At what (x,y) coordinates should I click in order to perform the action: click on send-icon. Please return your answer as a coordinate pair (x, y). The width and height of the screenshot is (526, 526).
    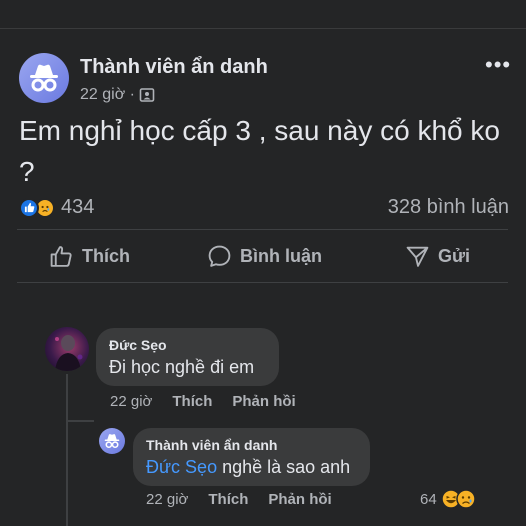
    Looking at the image, I should click on (417, 256).